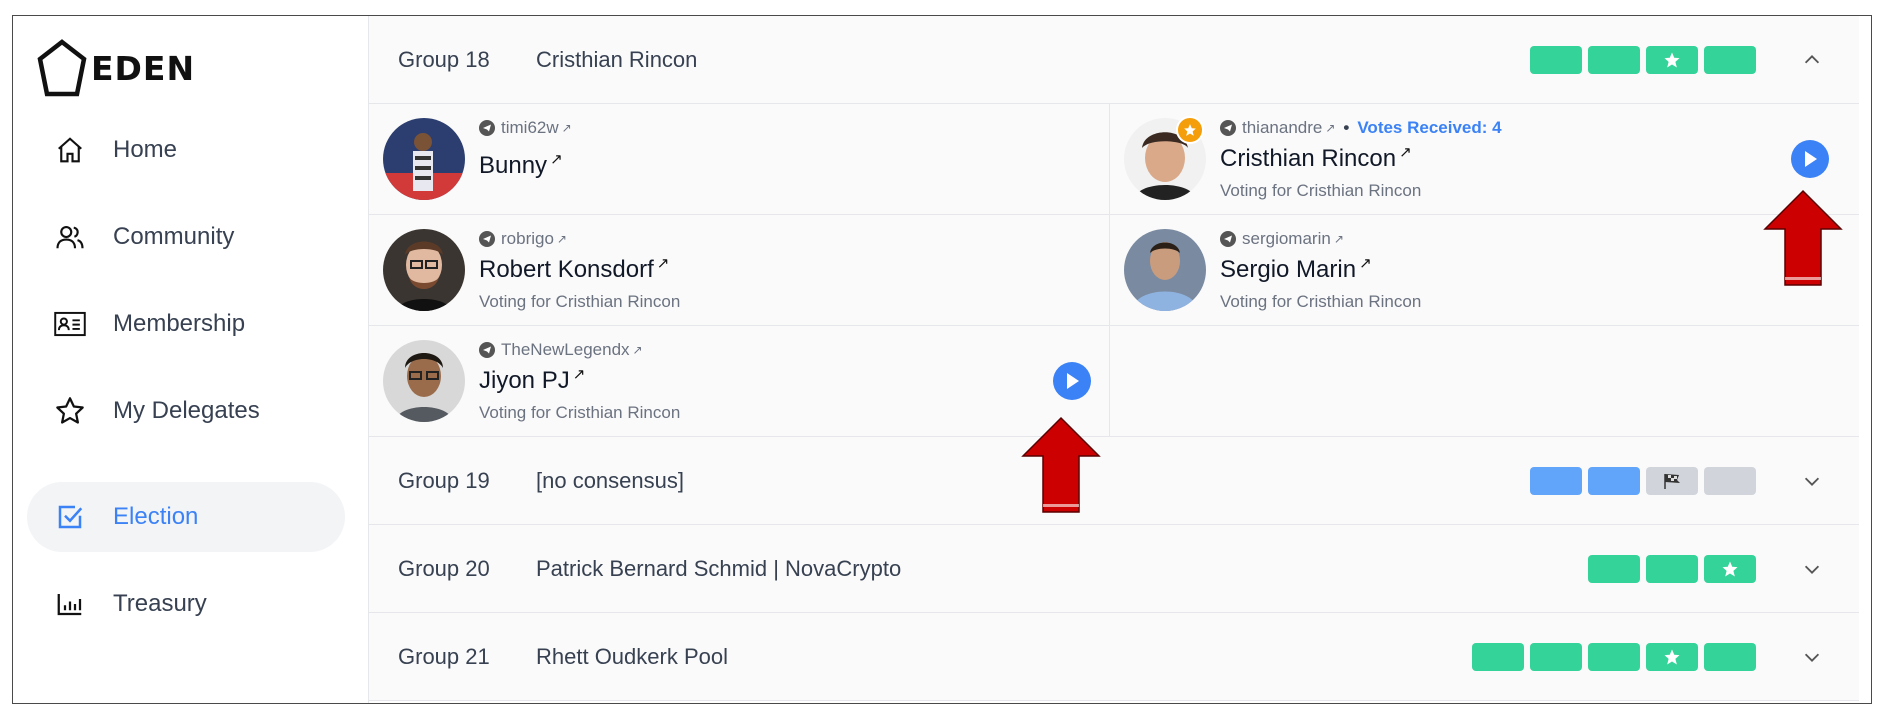 The width and height of the screenshot is (1881, 714). What do you see at coordinates (574, 269) in the screenshot?
I see `member-name-link: Robert Konsdorf ↗` at bounding box center [574, 269].